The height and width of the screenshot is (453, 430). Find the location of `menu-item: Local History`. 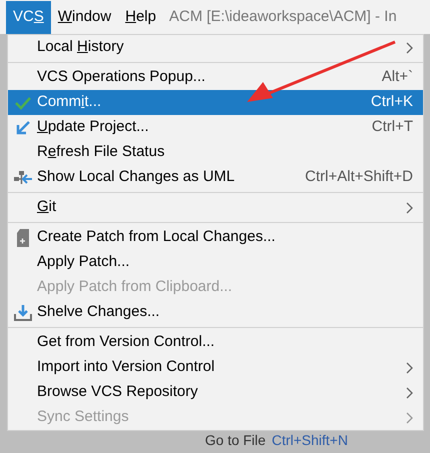

menu-item: Local History is located at coordinates (215, 47).